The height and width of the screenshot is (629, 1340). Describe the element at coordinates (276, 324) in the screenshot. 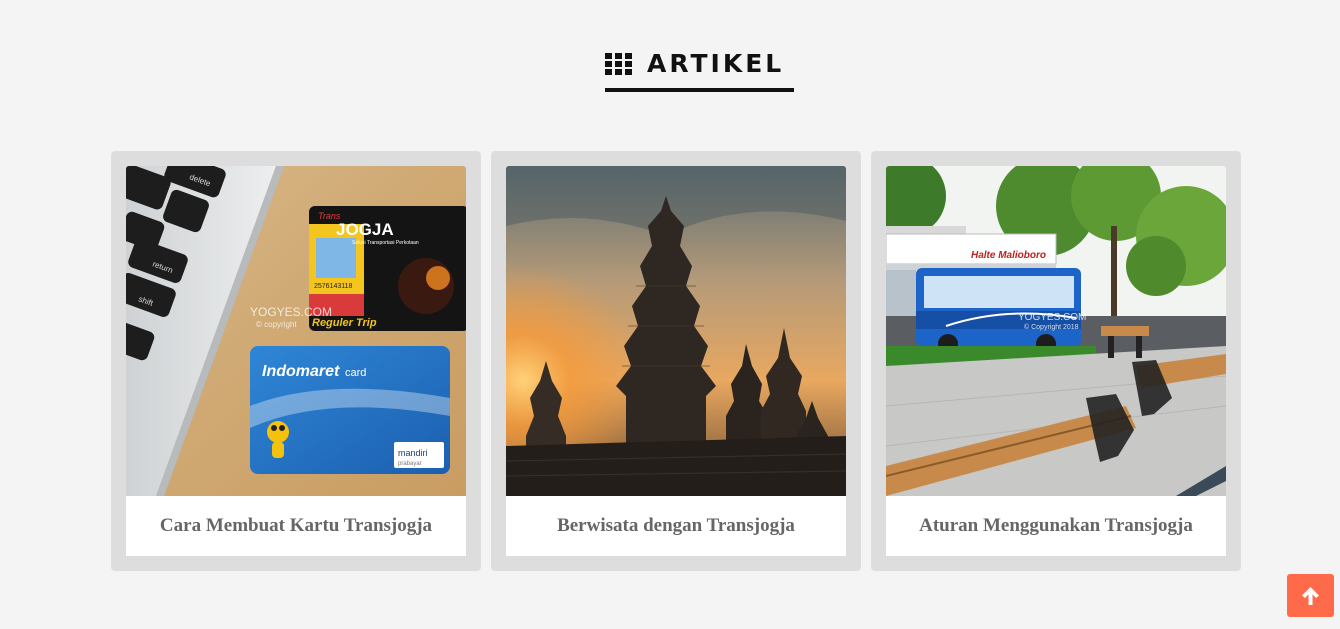

I see `svg-text: © copyright` at that location.